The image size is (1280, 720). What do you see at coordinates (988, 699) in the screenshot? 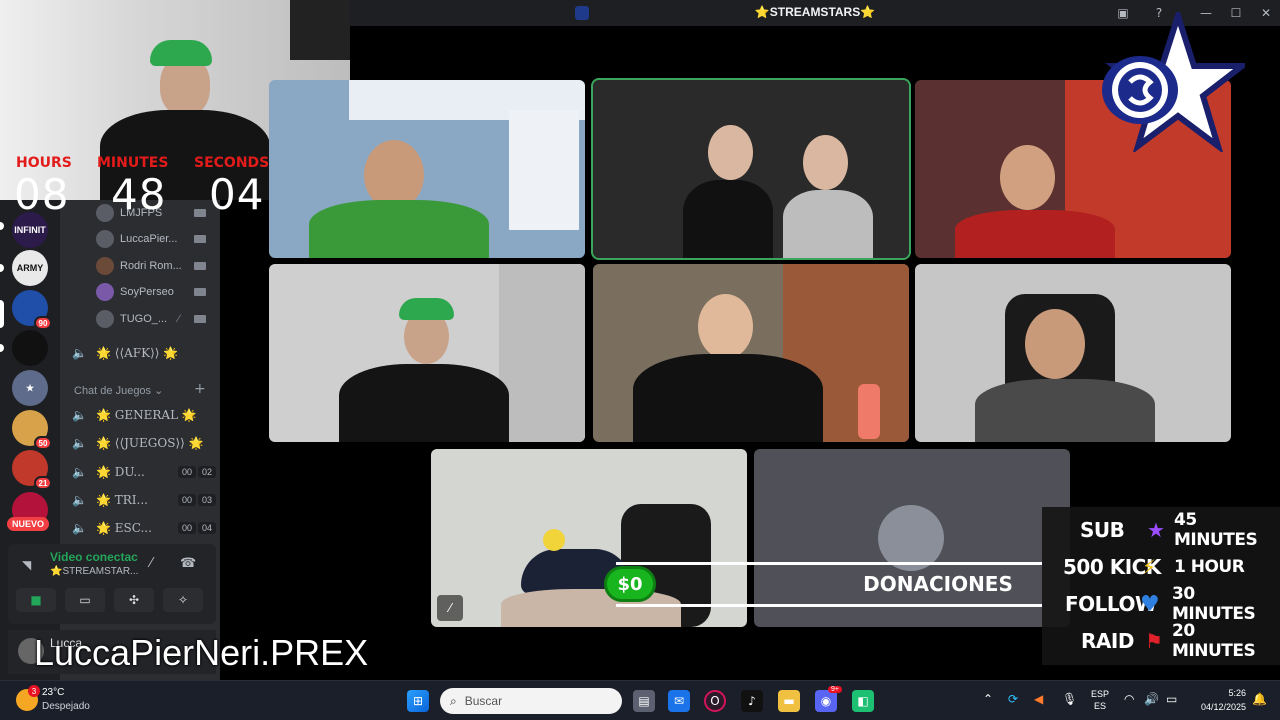
I see `chevron-up-icon: ⌃` at bounding box center [988, 699].